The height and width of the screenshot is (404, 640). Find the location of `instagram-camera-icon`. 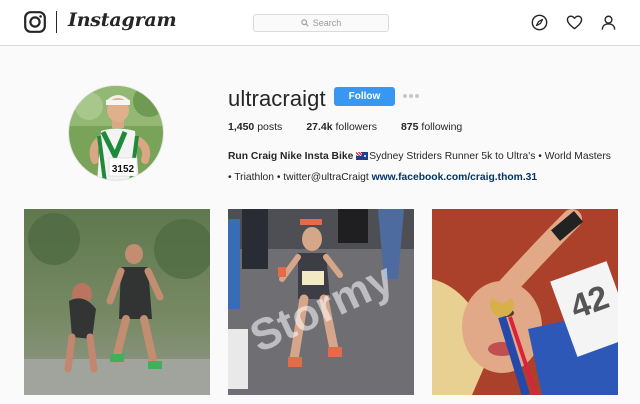

instagram-camera-icon is located at coordinates (35, 22).